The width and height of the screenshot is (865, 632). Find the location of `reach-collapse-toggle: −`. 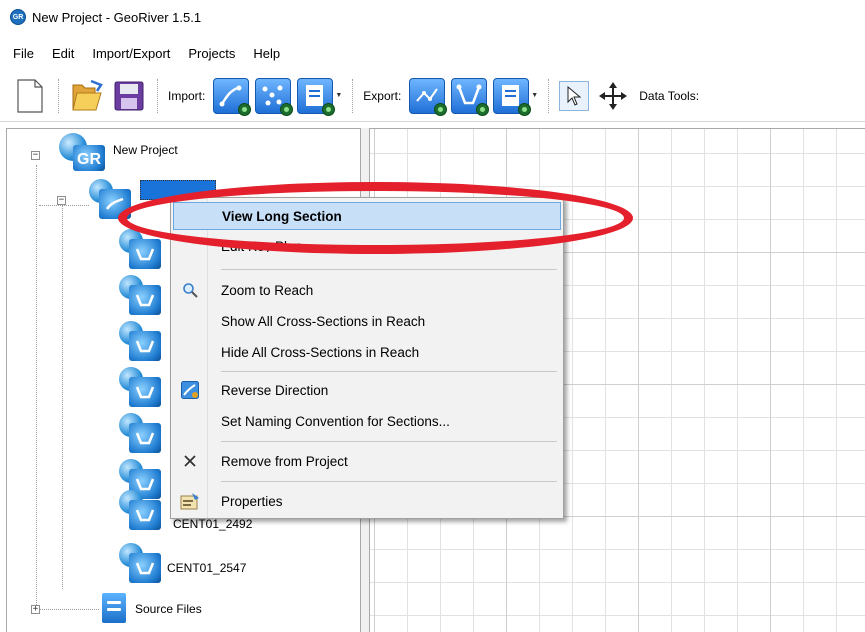

reach-collapse-toggle: − is located at coordinates (61, 200).